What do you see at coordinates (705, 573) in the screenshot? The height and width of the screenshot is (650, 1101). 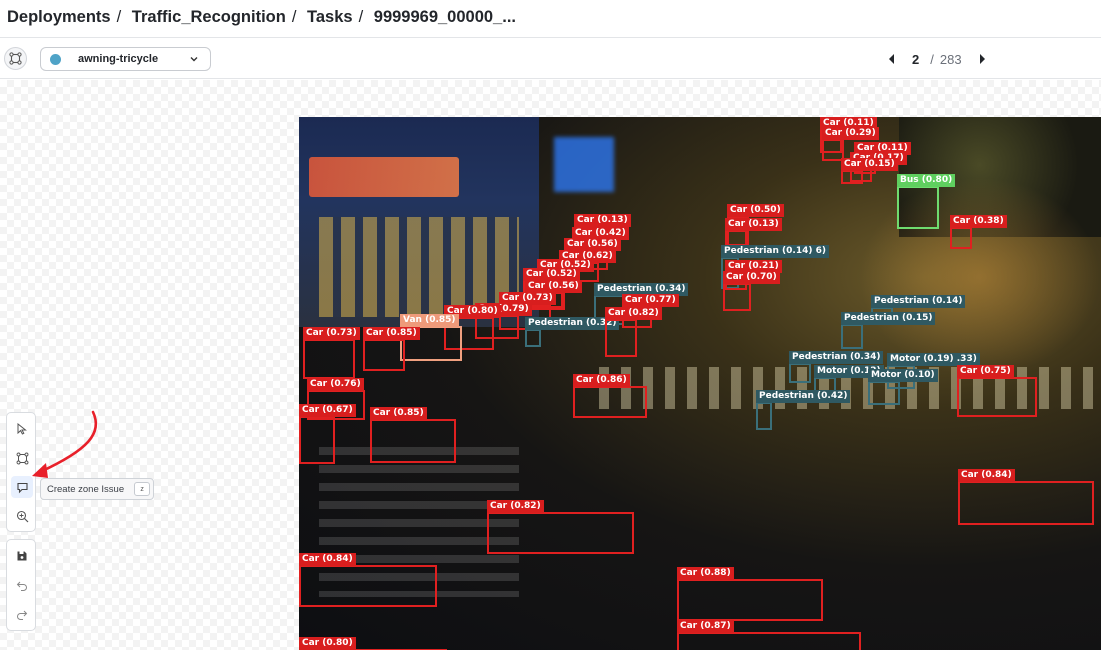 I see `detection-label: Car (0.88)` at bounding box center [705, 573].